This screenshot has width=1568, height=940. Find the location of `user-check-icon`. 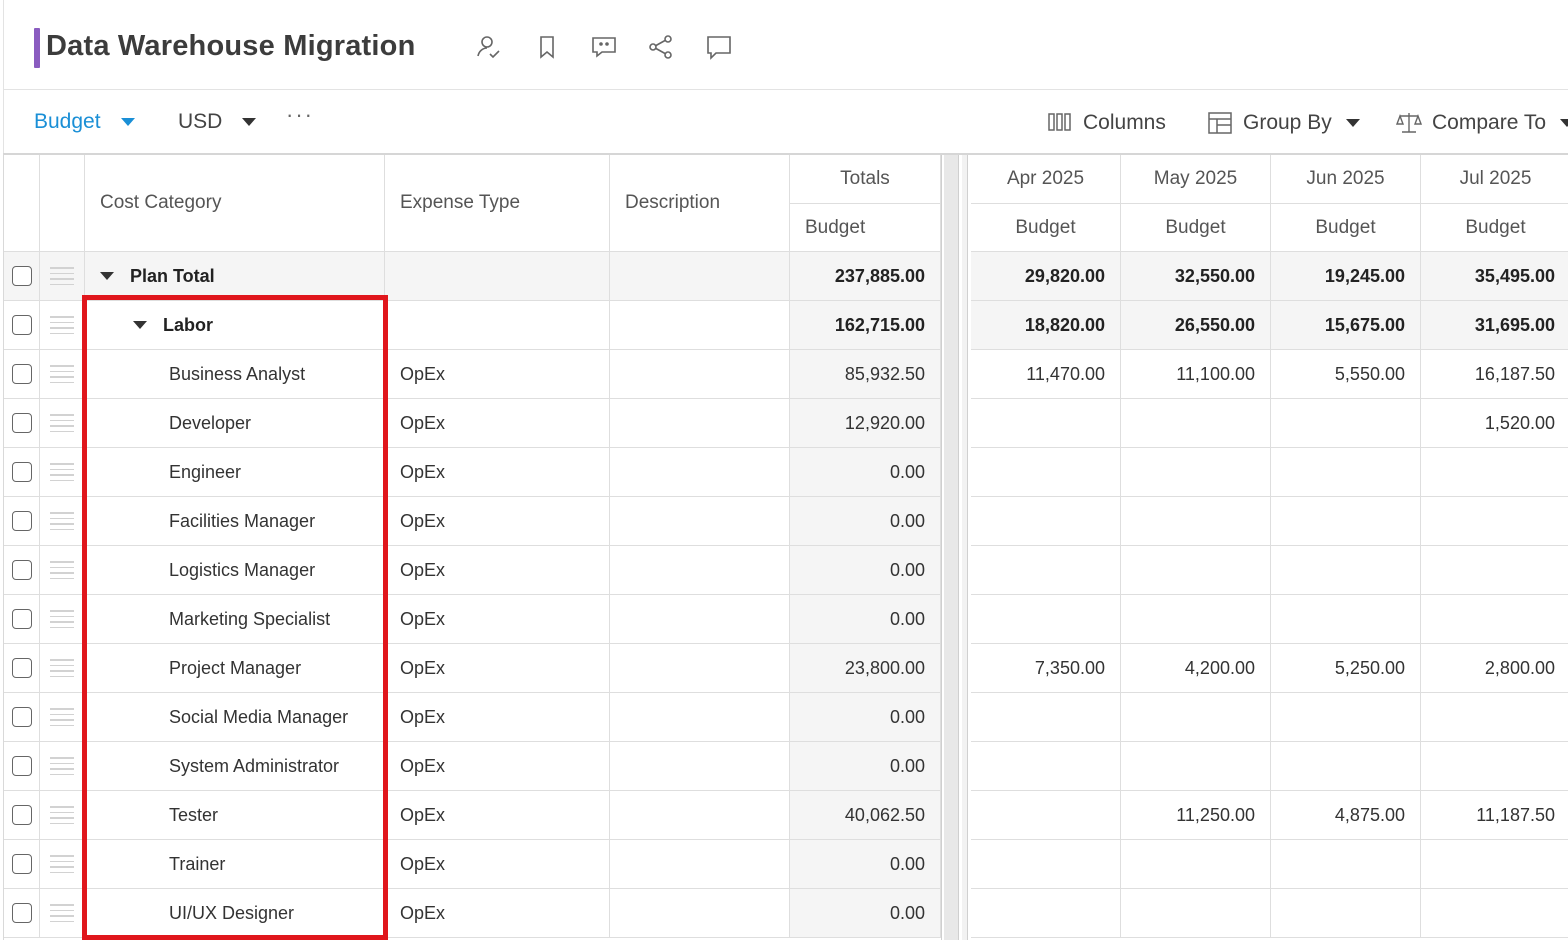

user-check-icon is located at coordinates (489, 47).